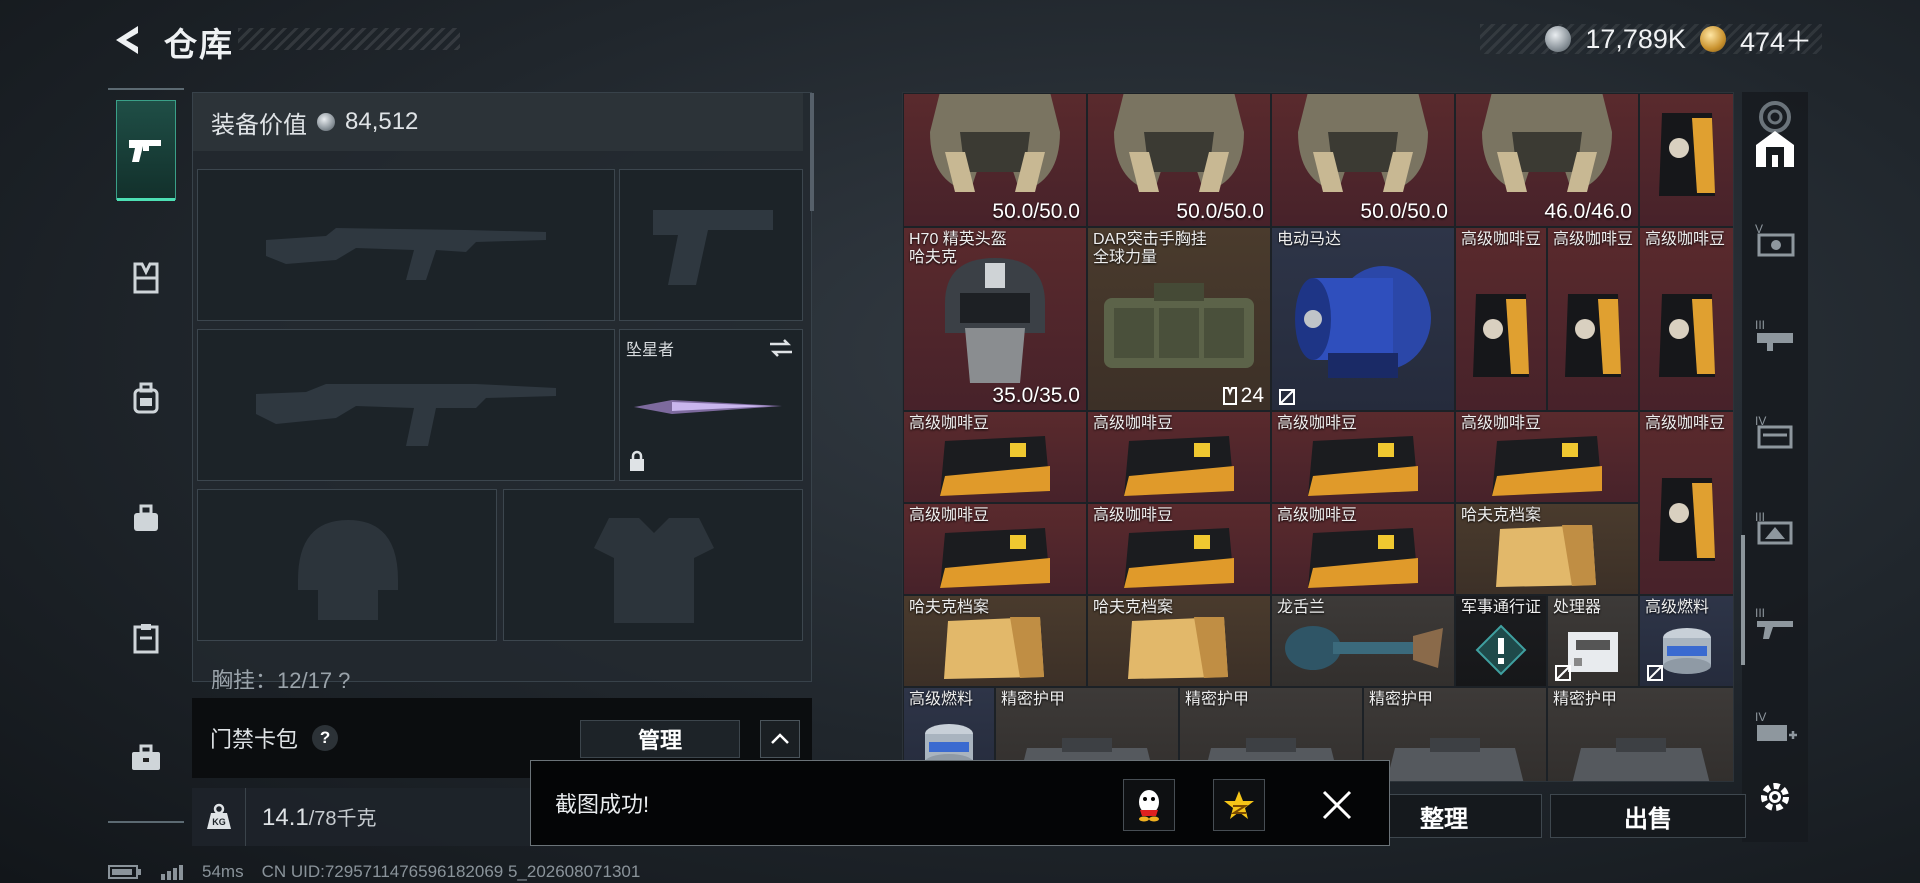 This screenshot has height=883, width=1920. I want to click on back-button, so click(128, 40).